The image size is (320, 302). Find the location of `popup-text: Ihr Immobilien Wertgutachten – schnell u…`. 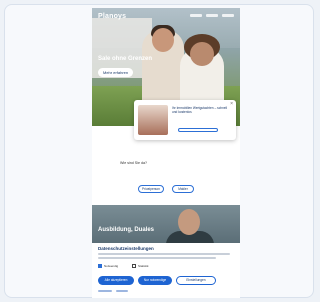

popup-text: Ihr Immobilien Wertgutachten – schnell u… is located at coordinates (200, 110).